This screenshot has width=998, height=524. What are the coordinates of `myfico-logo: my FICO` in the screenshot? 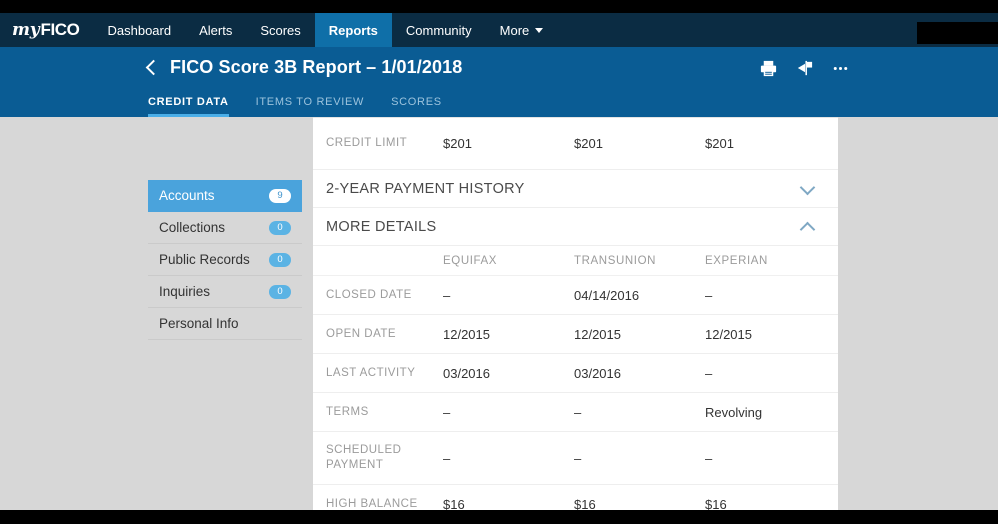 It's located at (46, 30).